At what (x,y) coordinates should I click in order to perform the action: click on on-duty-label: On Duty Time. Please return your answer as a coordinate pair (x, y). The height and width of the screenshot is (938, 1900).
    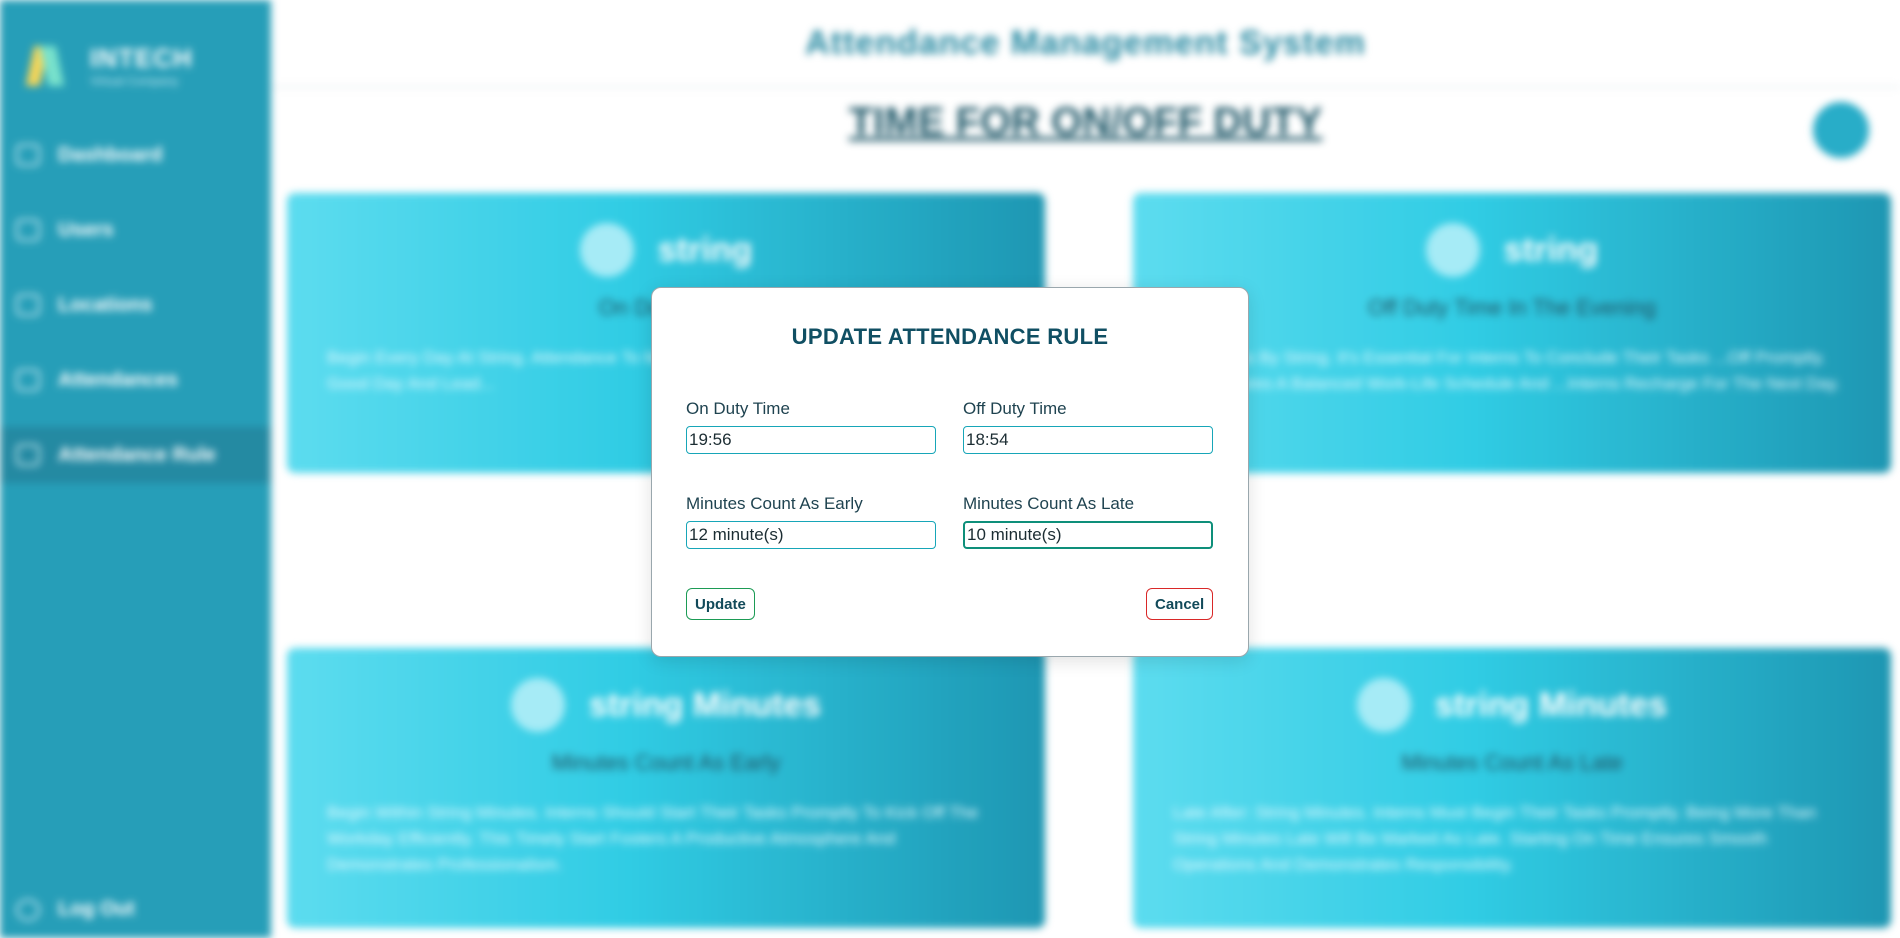
    Looking at the image, I should click on (738, 408).